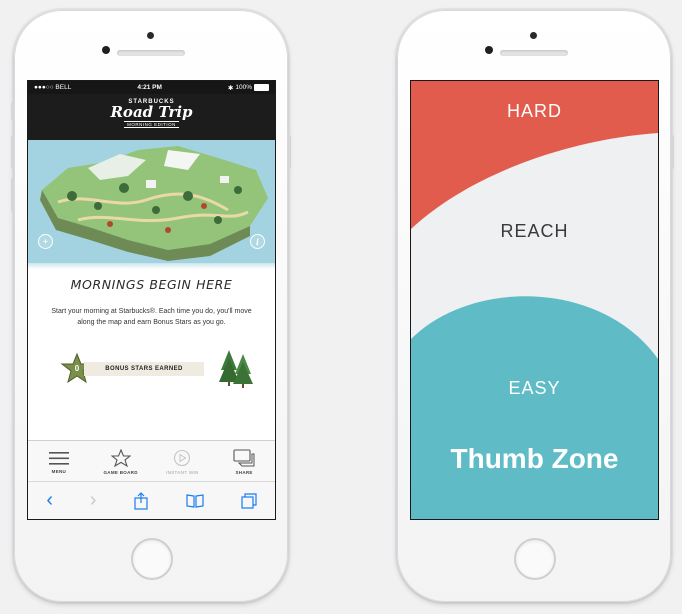  I want to click on app-tab-bar: MENU GAME BOARD INSTANT WIN SHARE, so click(151, 461).